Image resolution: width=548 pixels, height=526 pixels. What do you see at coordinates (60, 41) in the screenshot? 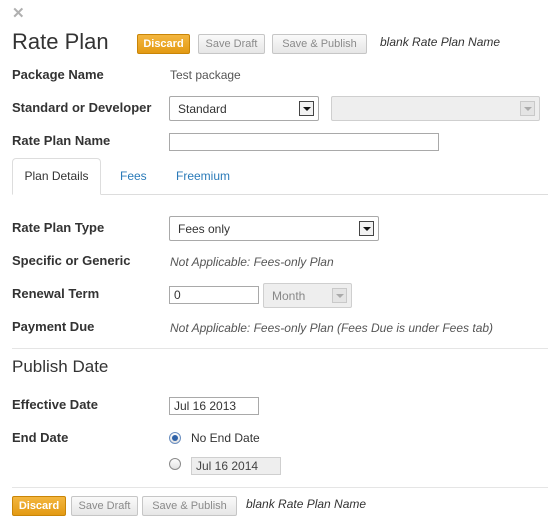
I see `page-title: Rate Plan` at bounding box center [60, 41].